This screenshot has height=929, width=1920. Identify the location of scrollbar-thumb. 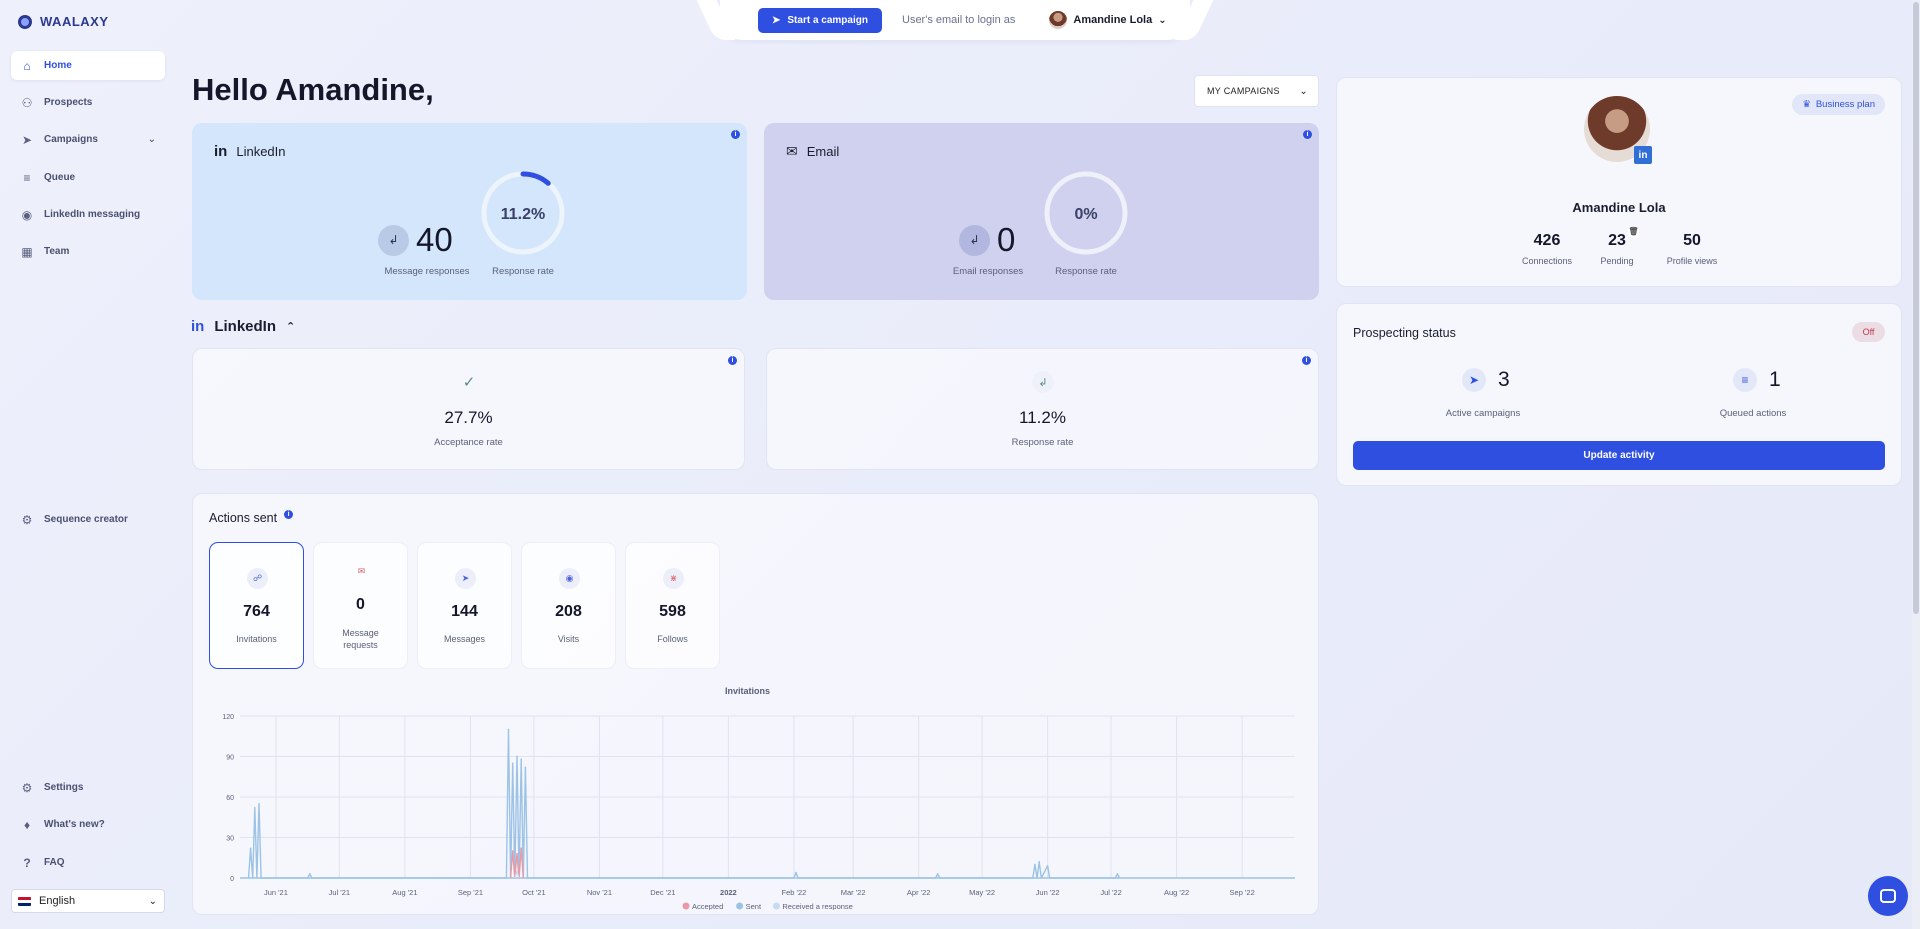
(1916, 308).